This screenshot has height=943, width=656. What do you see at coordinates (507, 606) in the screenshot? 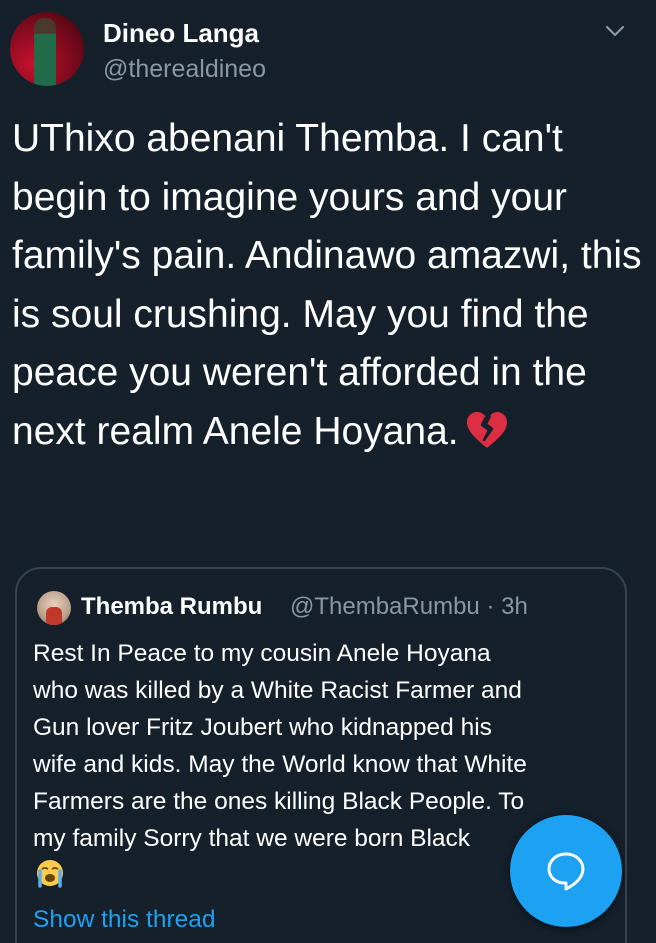
I see `quoted-tweet-time: · 3h` at bounding box center [507, 606].